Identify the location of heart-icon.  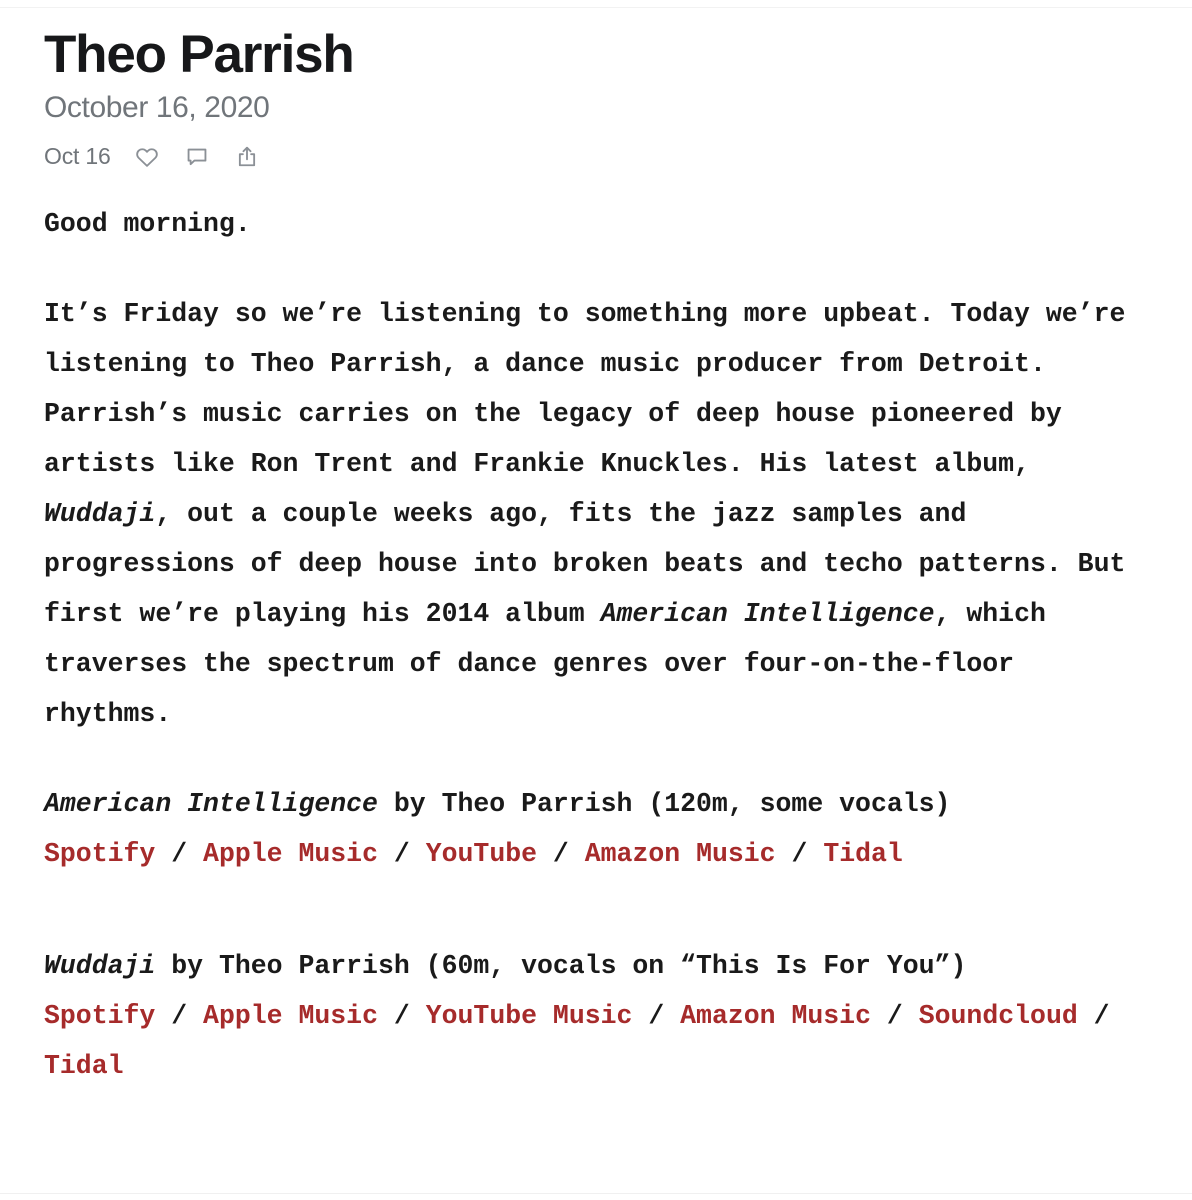
(147, 157).